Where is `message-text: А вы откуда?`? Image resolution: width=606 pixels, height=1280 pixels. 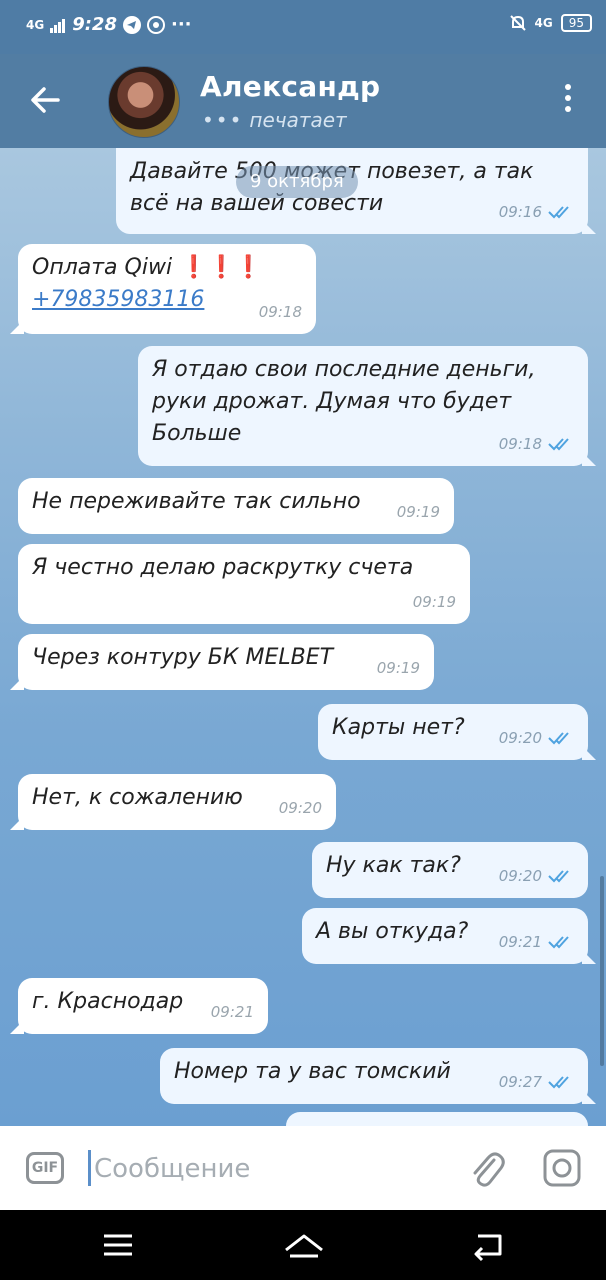
message-text: А вы откуда? is located at coordinates (392, 931).